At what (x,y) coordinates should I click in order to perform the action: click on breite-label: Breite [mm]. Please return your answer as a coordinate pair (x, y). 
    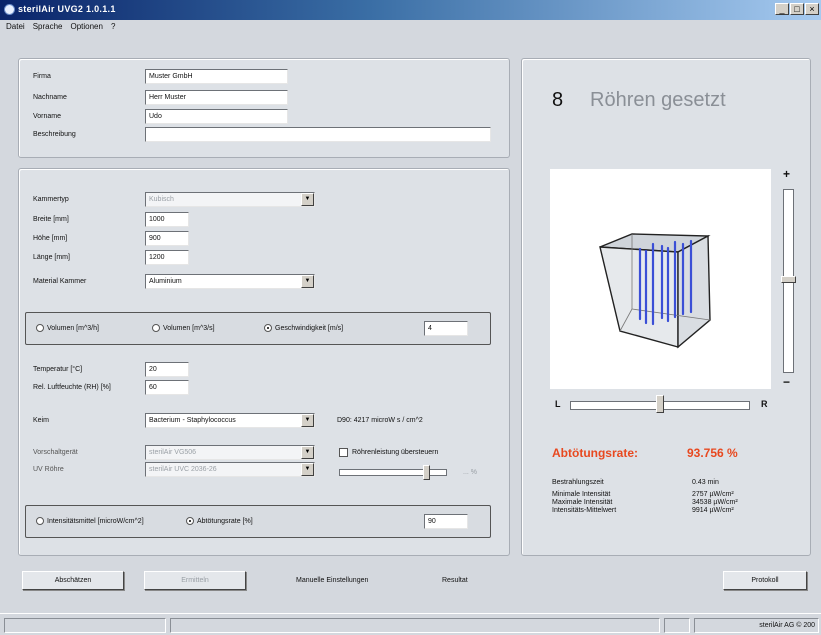
    Looking at the image, I should click on (51, 219).